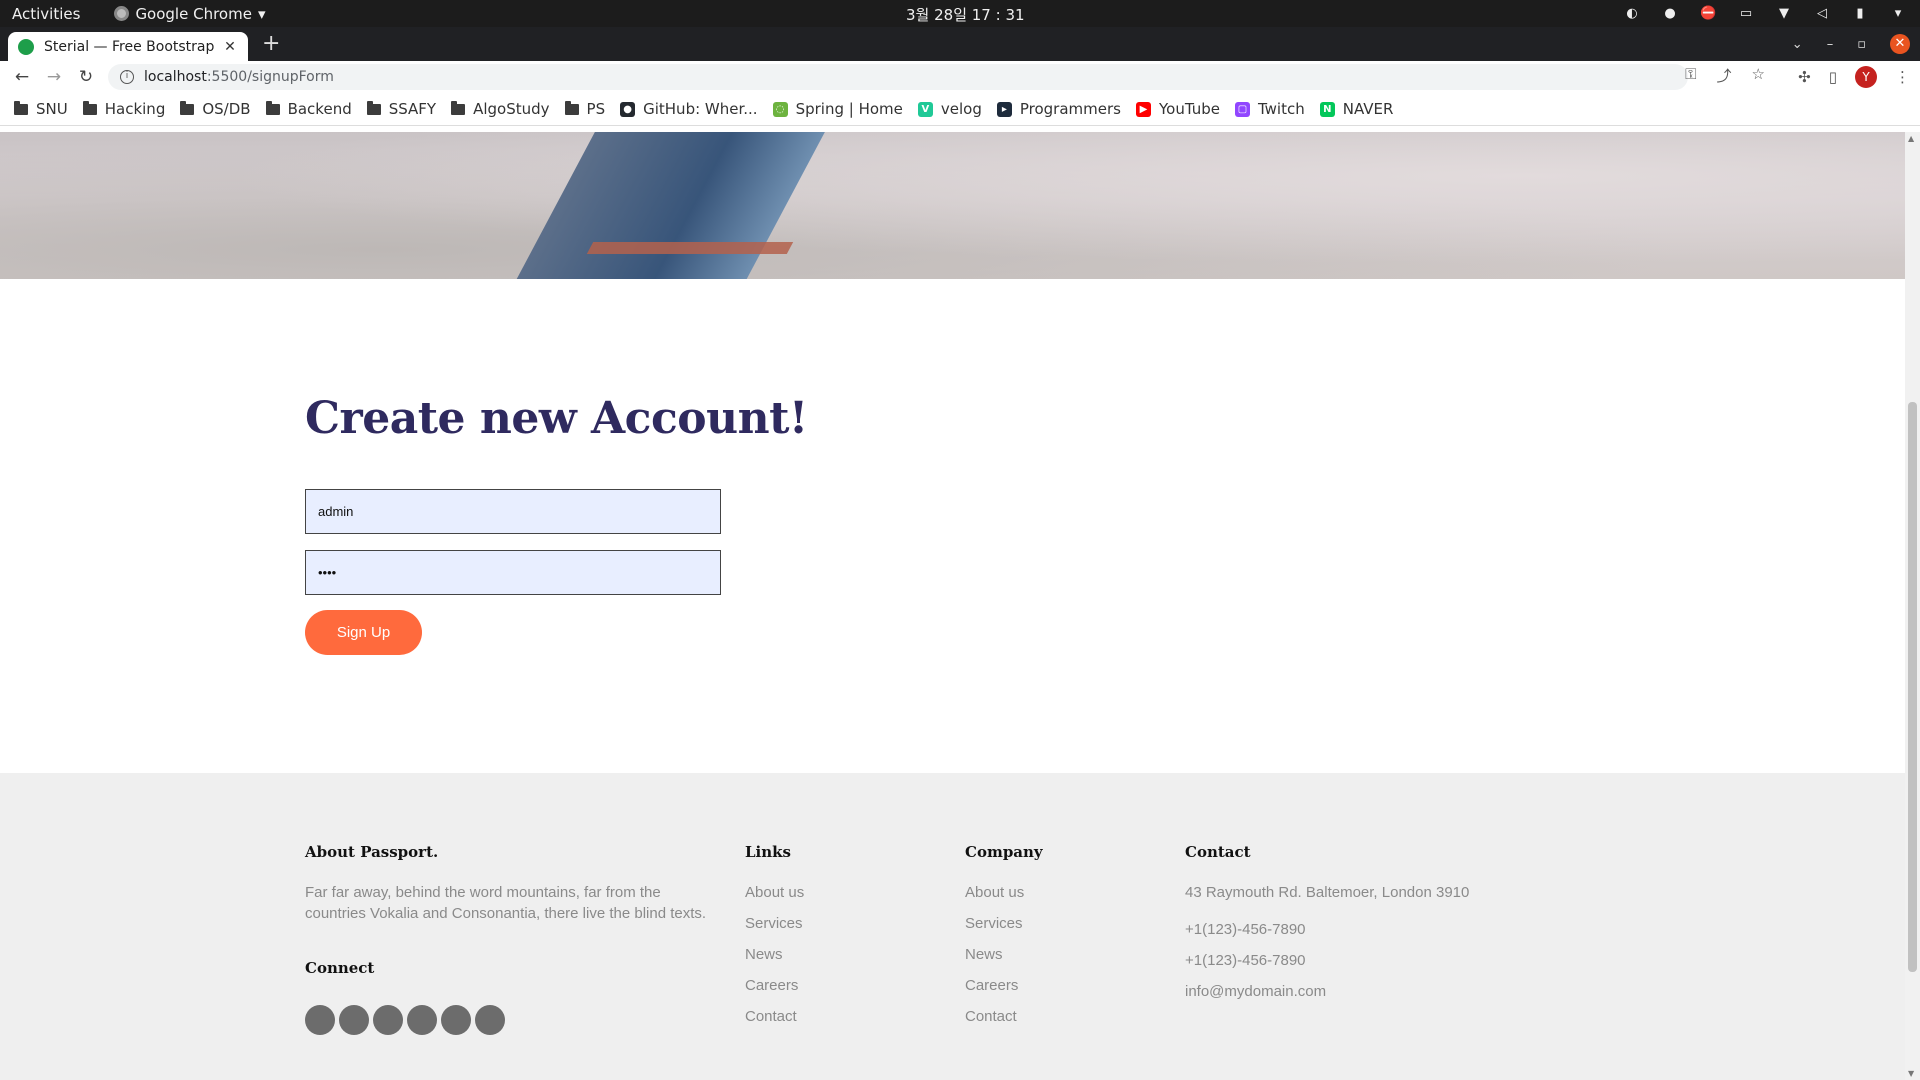  What do you see at coordinates (513, 511) in the screenshot?
I see `username-input` at bounding box center [513, 511].